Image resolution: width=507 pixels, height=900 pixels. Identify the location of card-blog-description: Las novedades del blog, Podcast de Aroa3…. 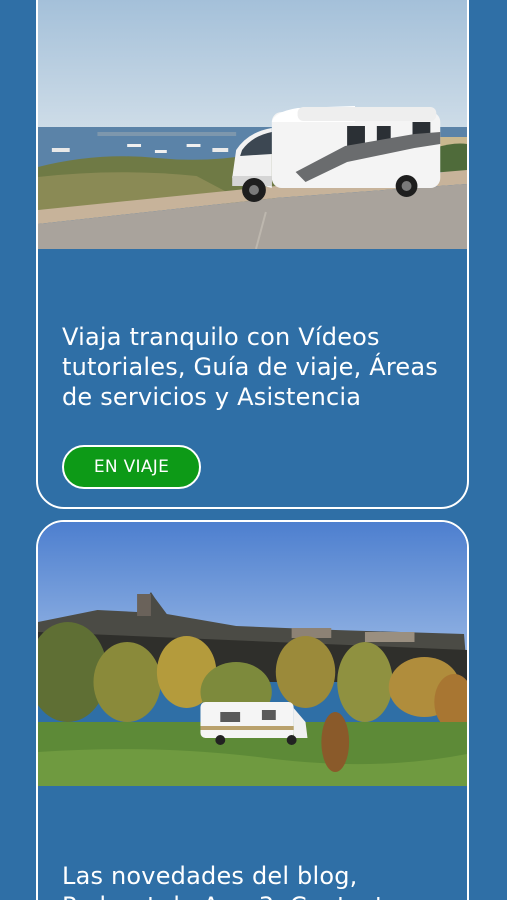
(230, 881).